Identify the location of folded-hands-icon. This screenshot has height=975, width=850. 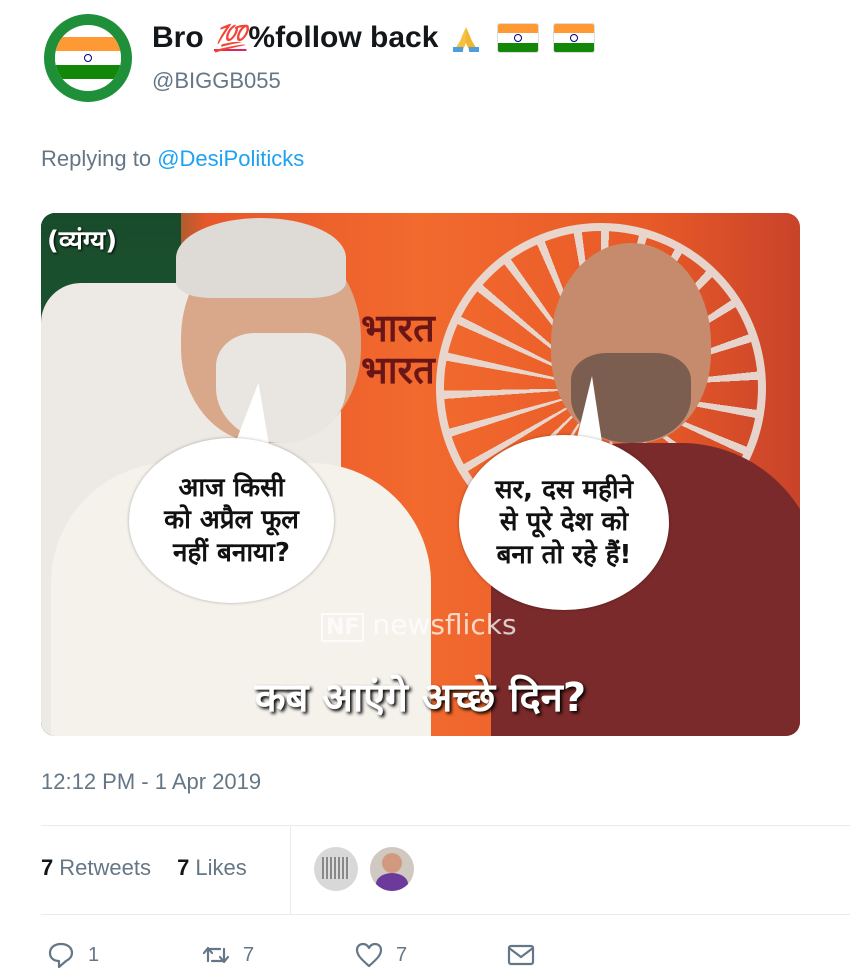
(465, 40).